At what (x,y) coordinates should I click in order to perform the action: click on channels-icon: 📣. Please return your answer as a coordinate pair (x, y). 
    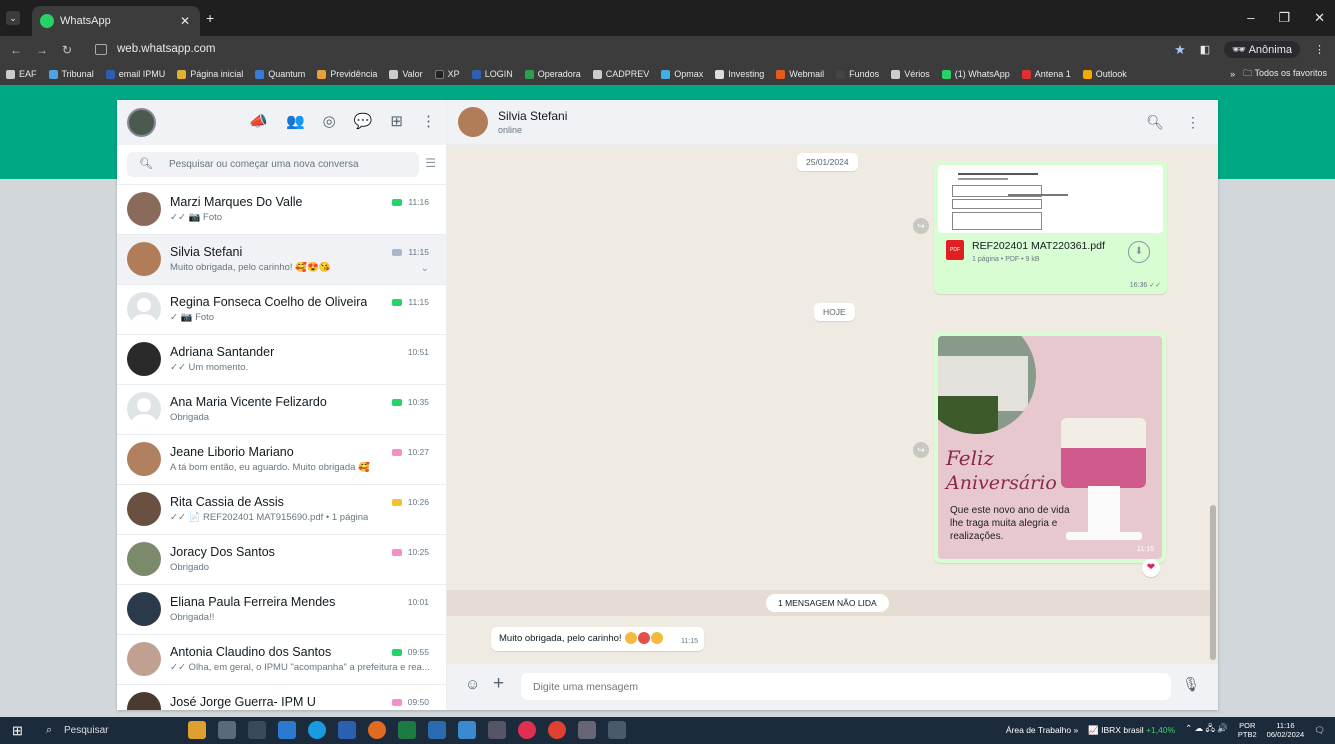
    Looking at the image, I should click on (258, 121).